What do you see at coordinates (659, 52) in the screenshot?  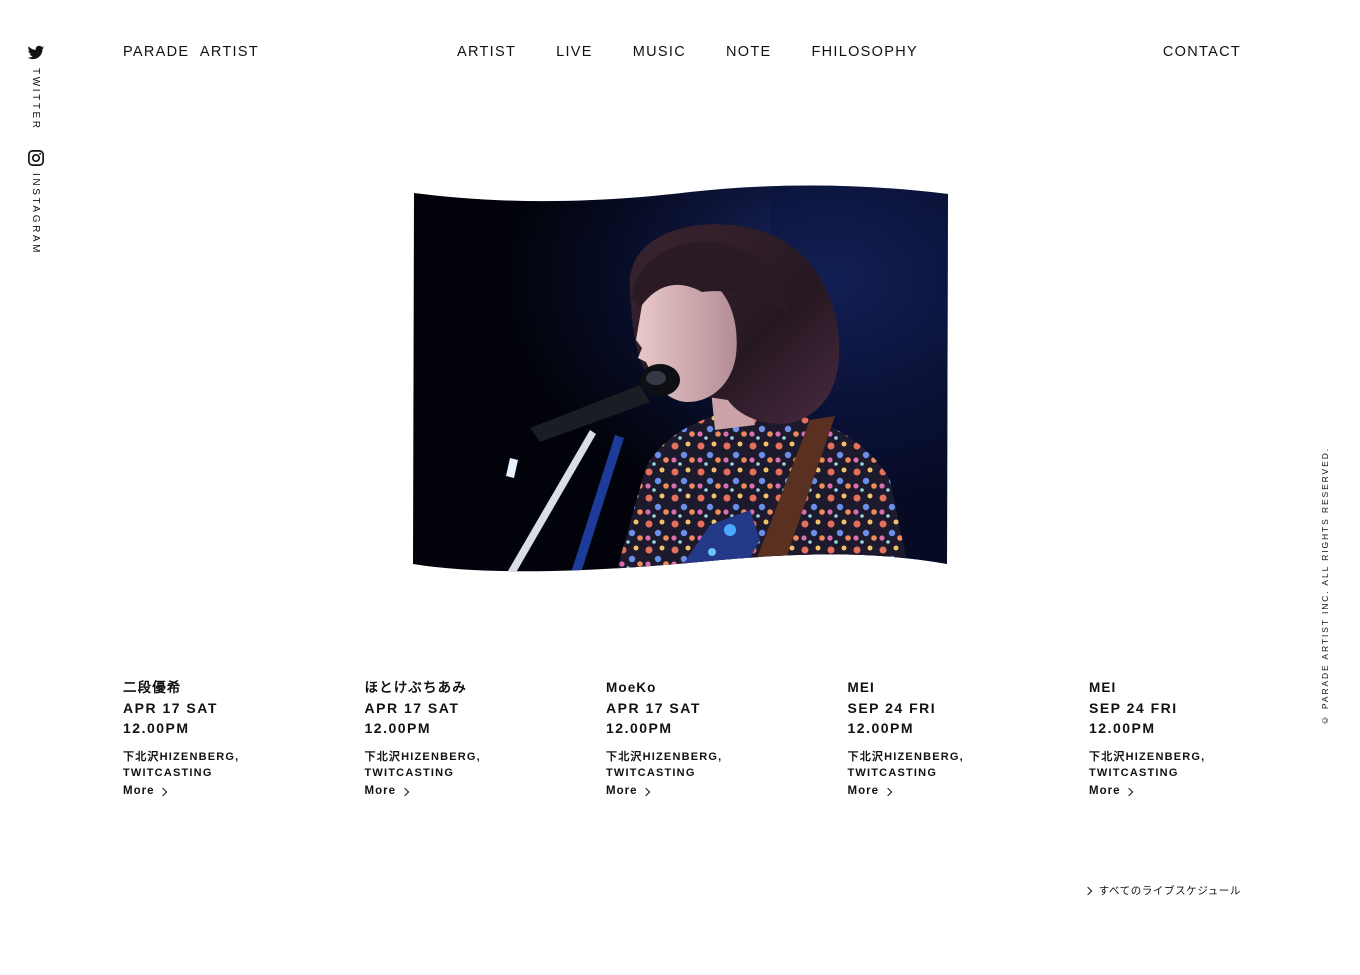 I see `nav-item-music: MUSIC` at bounding box center [659, 52].